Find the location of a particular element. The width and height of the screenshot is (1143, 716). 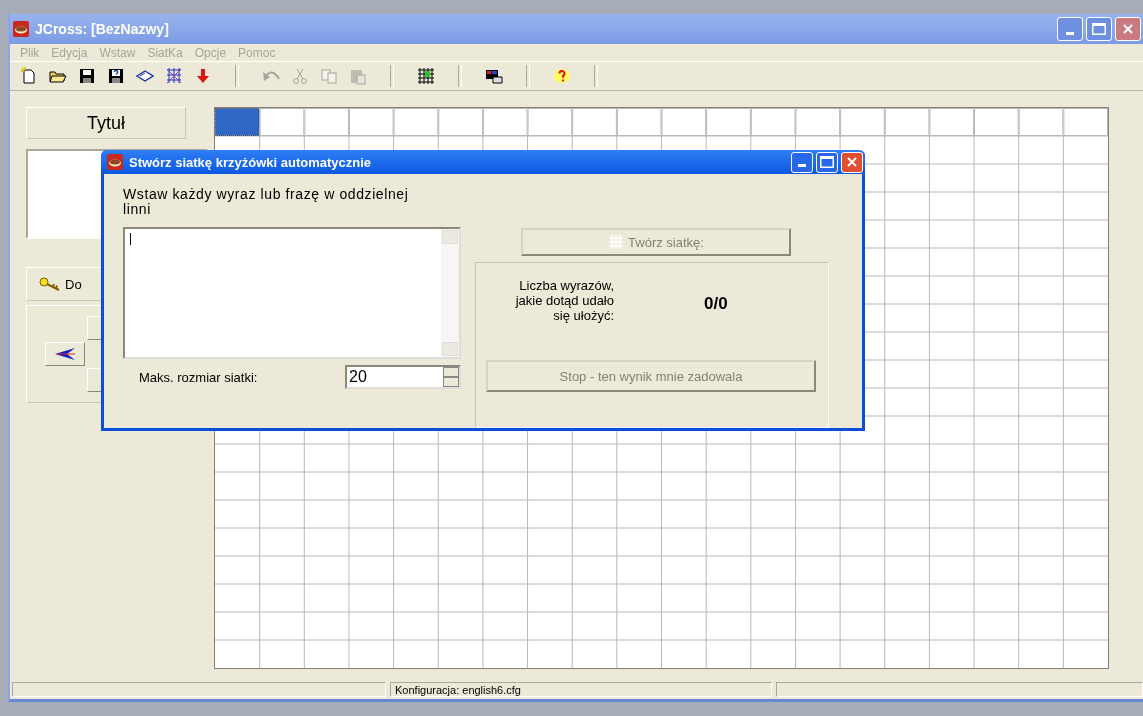

status-text: Konfiguracja: english6.cfg is located at coordinates (581, 689).